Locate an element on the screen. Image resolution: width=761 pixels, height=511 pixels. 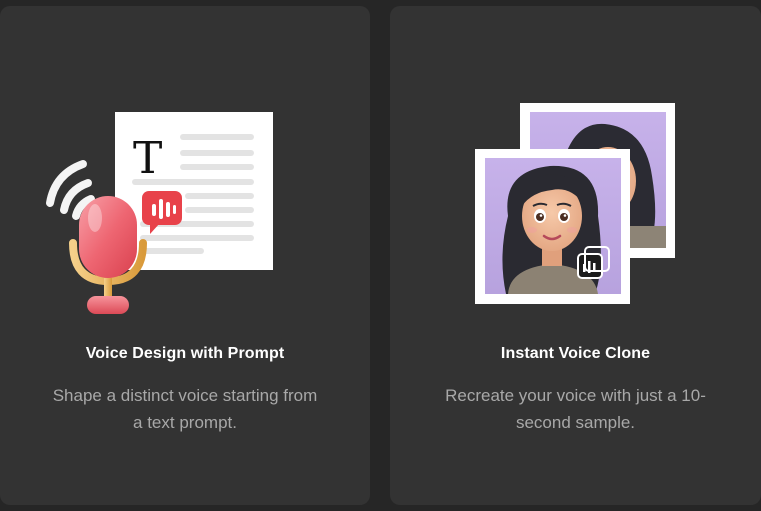
card-title: Instant Voice Clone is located at coordinates (575, 353).